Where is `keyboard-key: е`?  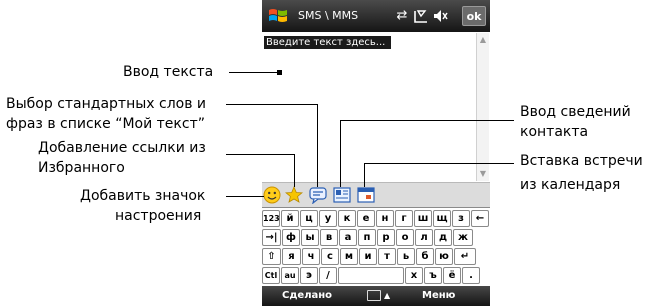
keyboard-key: е is located at coordinates (366, 218).